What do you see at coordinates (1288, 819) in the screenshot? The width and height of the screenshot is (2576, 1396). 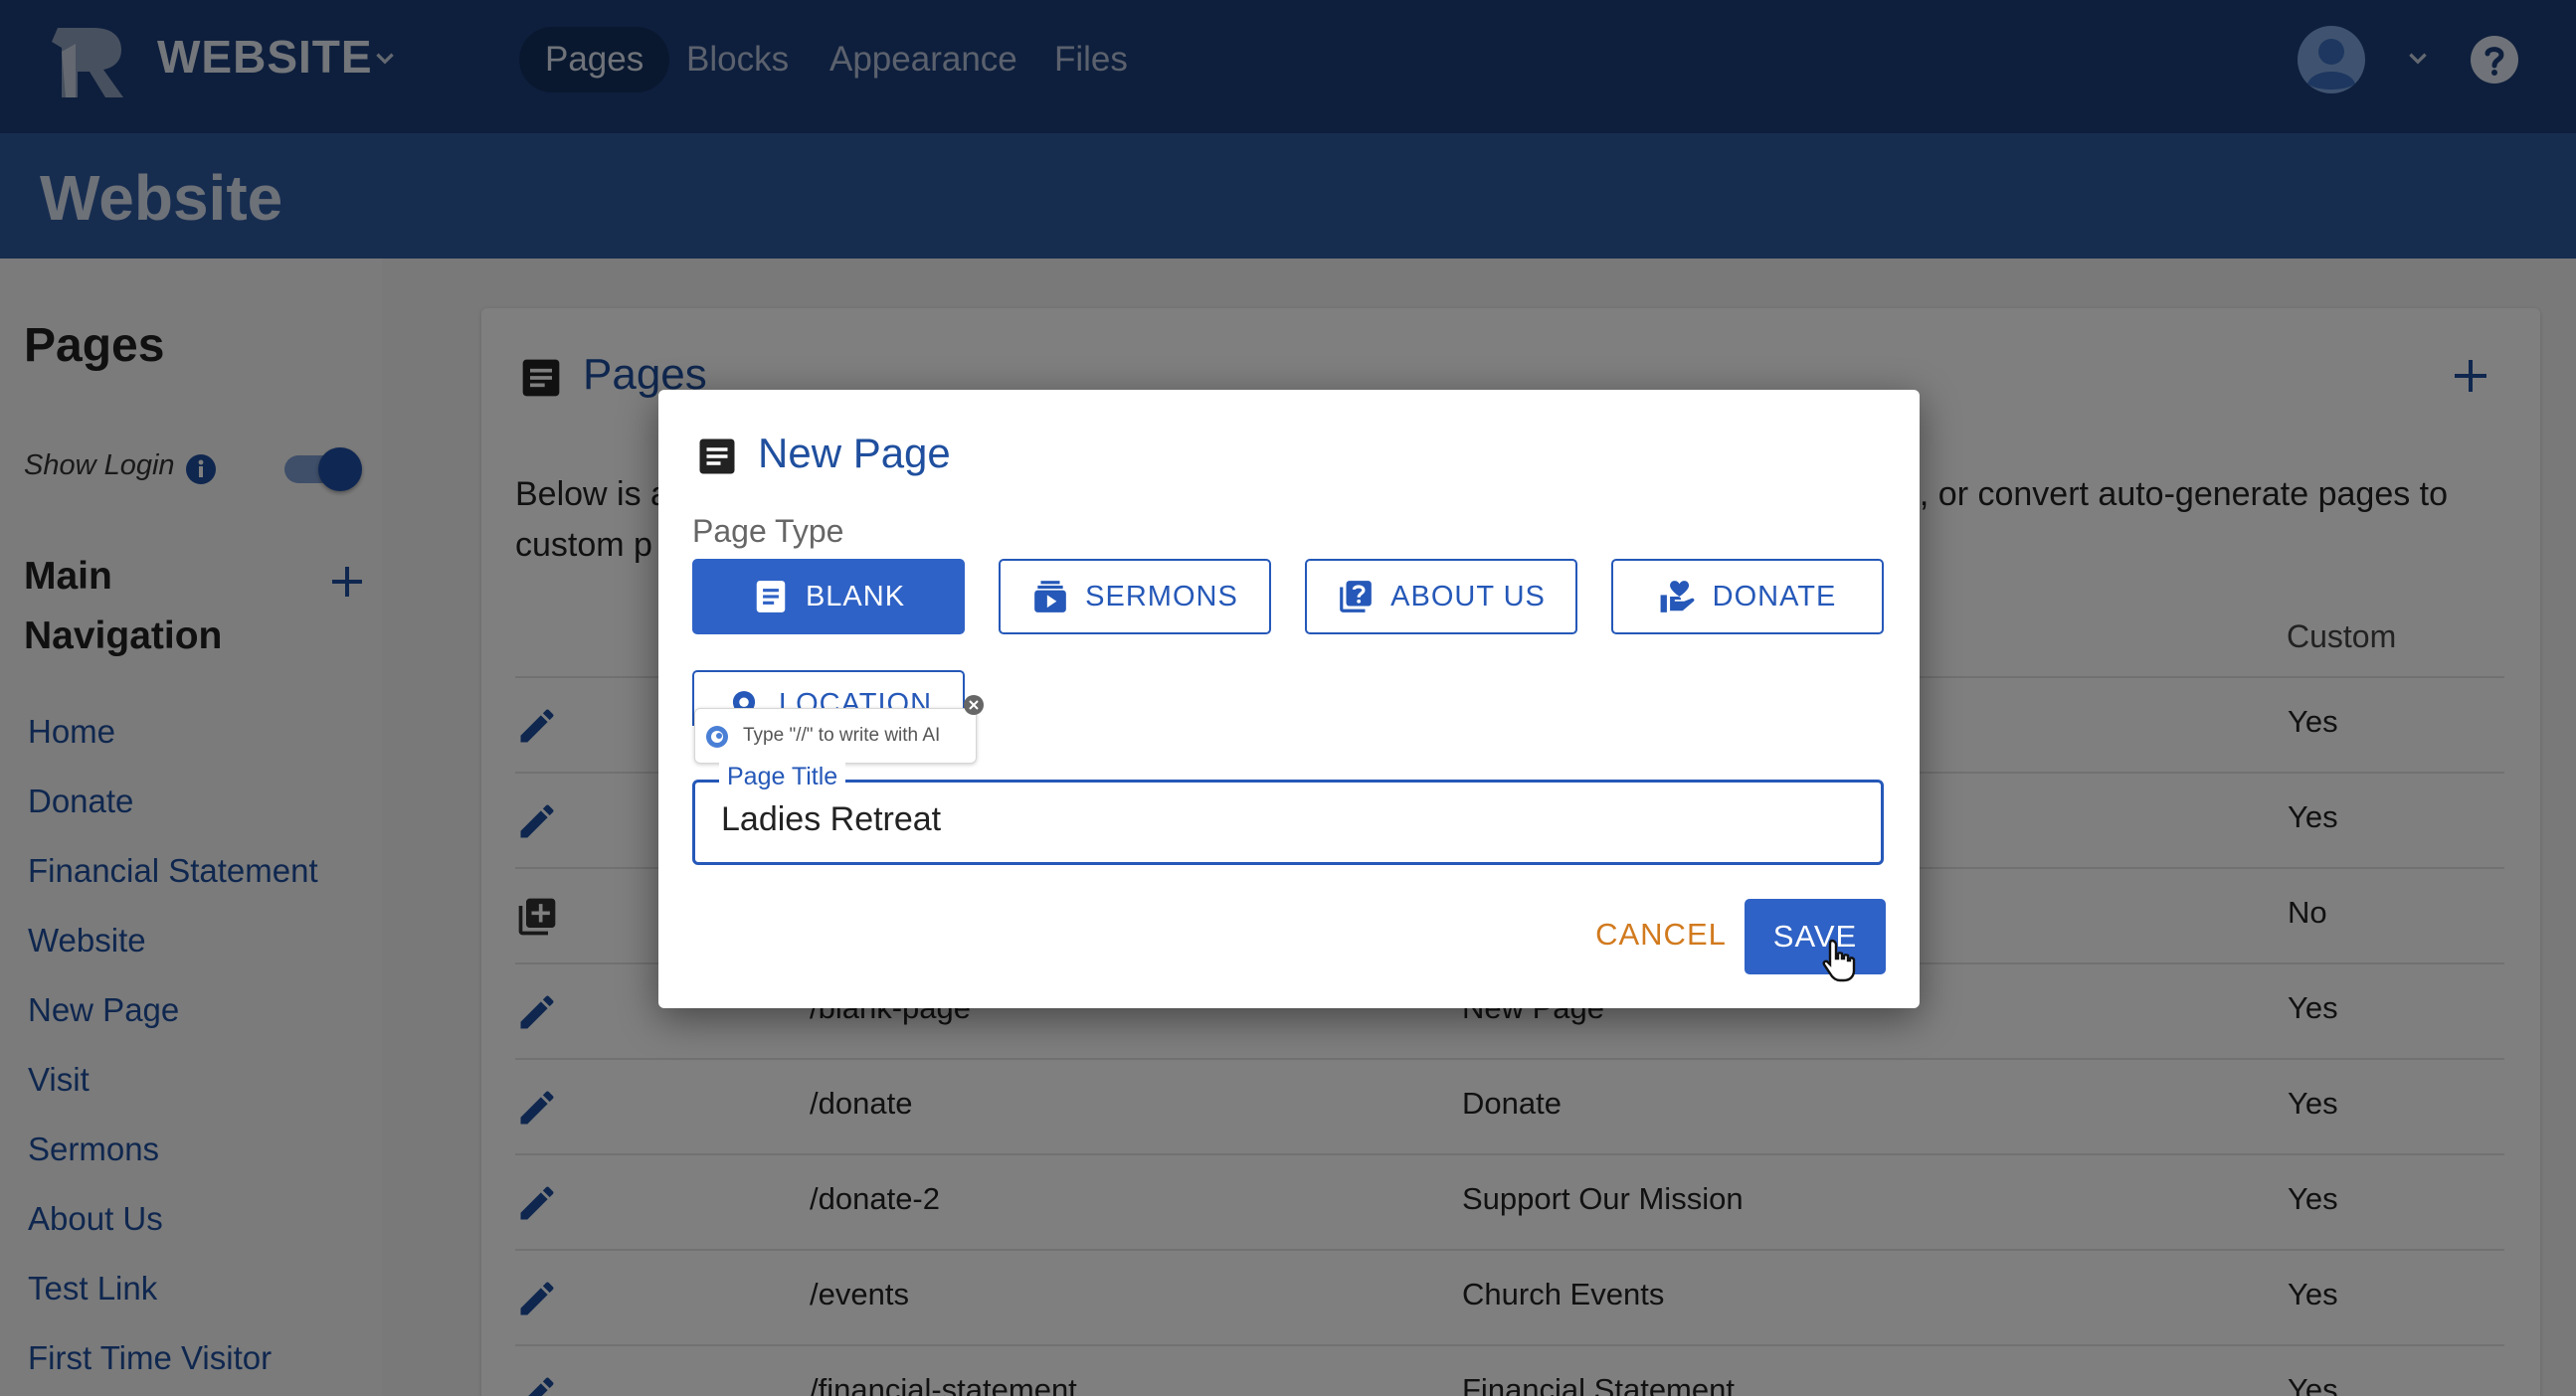 I see `page-title-input` at bounding box center [1288, 819].